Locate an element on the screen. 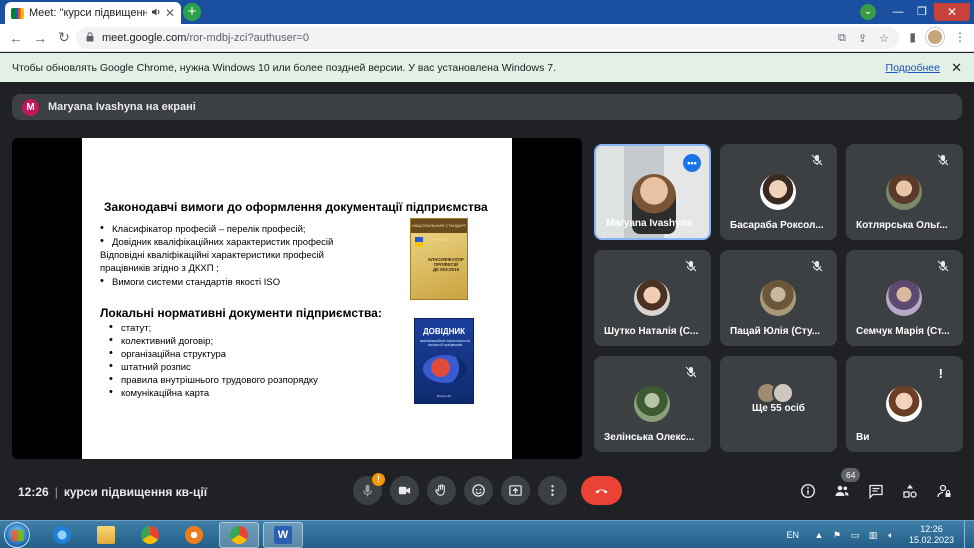 The width and height of the screenshot is (974, 548). participant-name: Maryana Ivashyna is located at coordinates (649, 223).